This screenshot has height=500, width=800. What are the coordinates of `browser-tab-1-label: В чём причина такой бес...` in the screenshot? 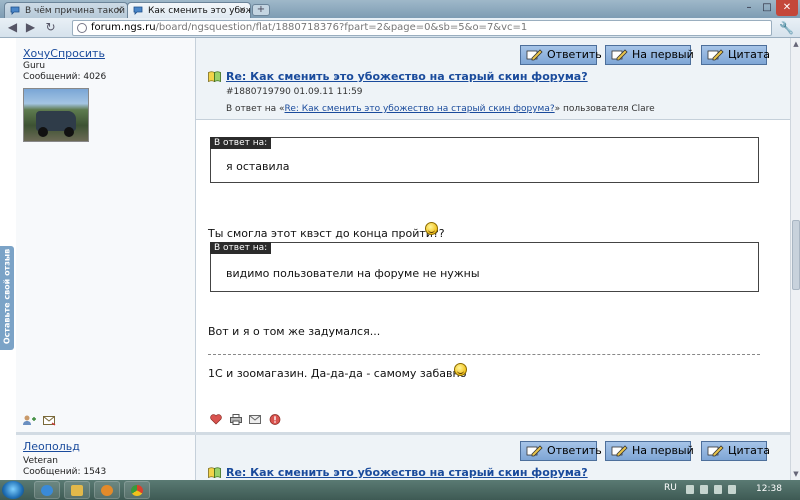 It's located at (76, 11).